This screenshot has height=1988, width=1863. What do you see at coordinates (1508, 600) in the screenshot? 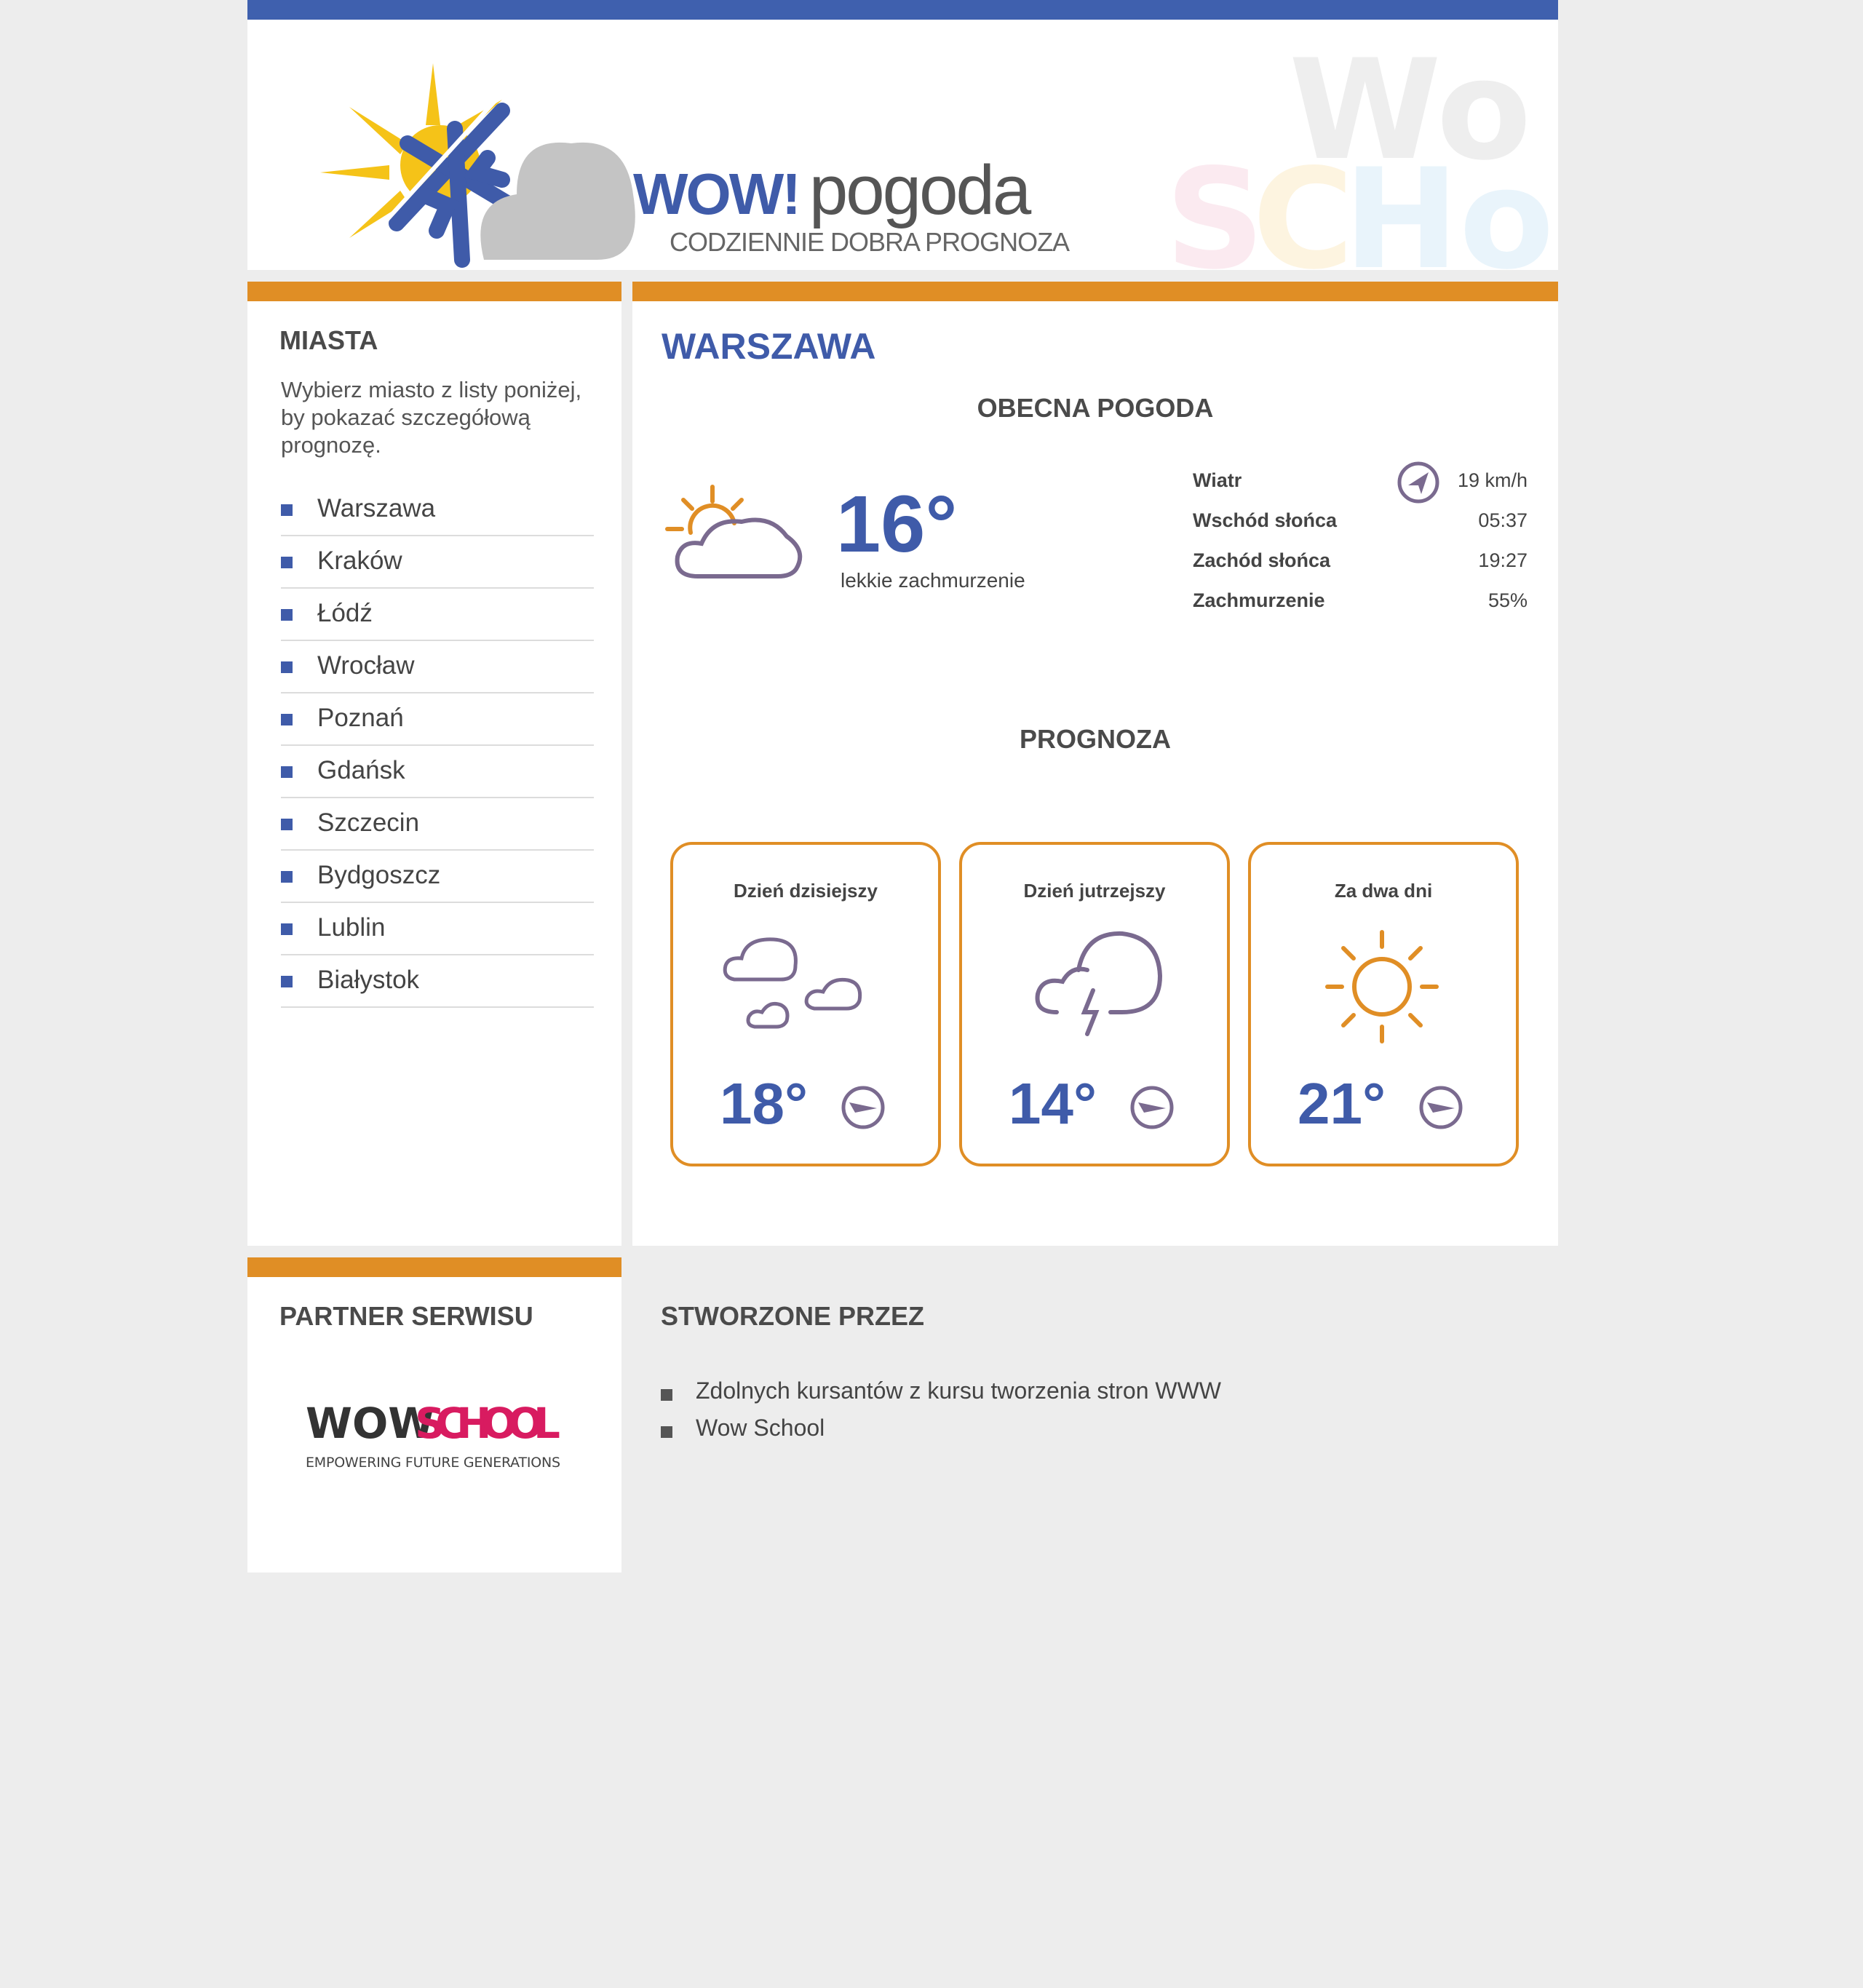
I see `detail-value: 55%` at bounding box center [1508, 600].